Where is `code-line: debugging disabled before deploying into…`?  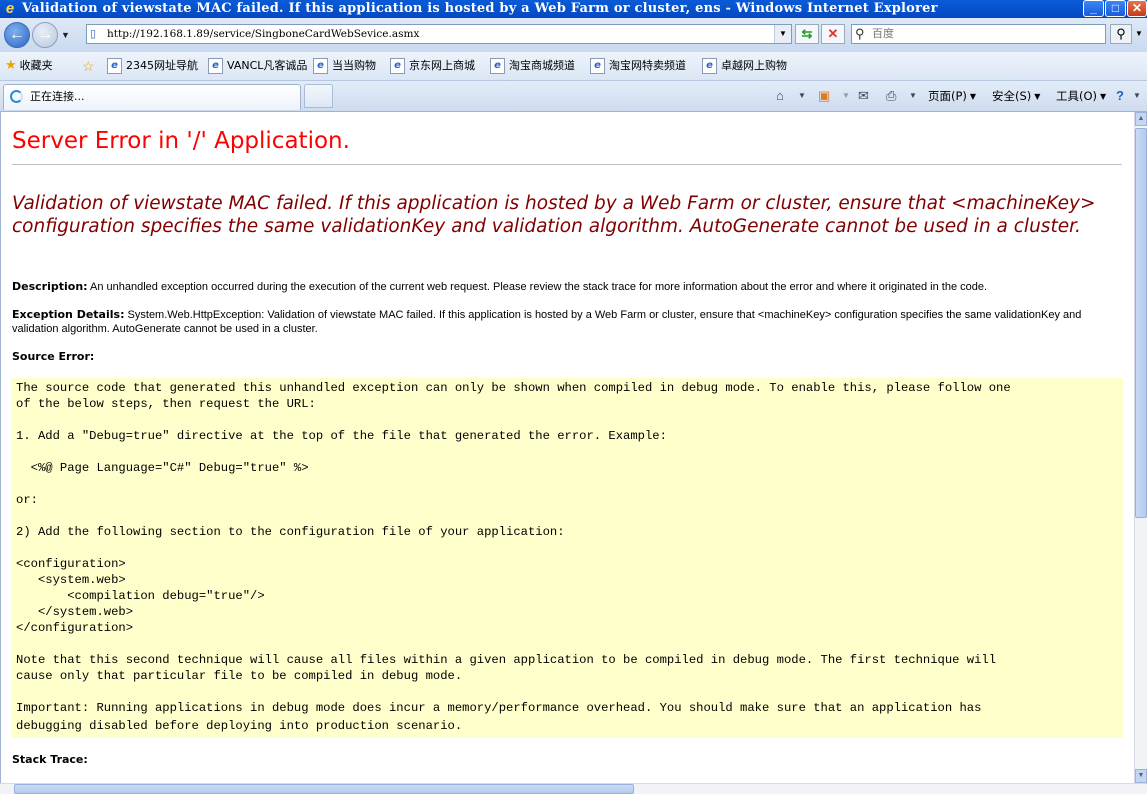 code-line: debugging disabled before deploying into… is located at coordinates (239, 726).